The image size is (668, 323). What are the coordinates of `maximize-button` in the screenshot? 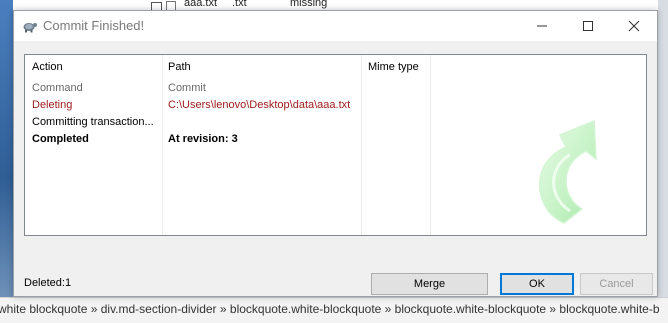 It's located at (588, 26).